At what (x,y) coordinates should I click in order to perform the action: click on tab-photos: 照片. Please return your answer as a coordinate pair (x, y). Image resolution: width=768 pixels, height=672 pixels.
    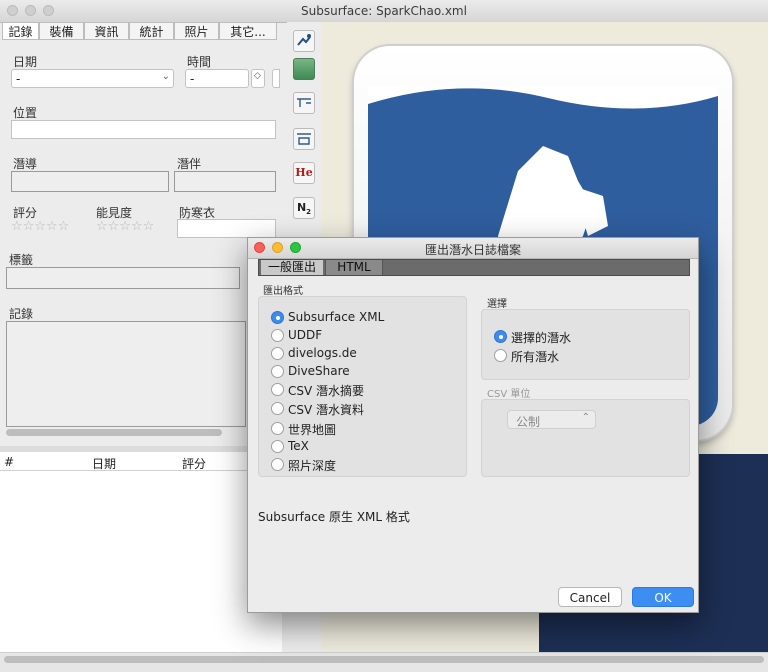
    Looking at the image, I should click on (196, 31).